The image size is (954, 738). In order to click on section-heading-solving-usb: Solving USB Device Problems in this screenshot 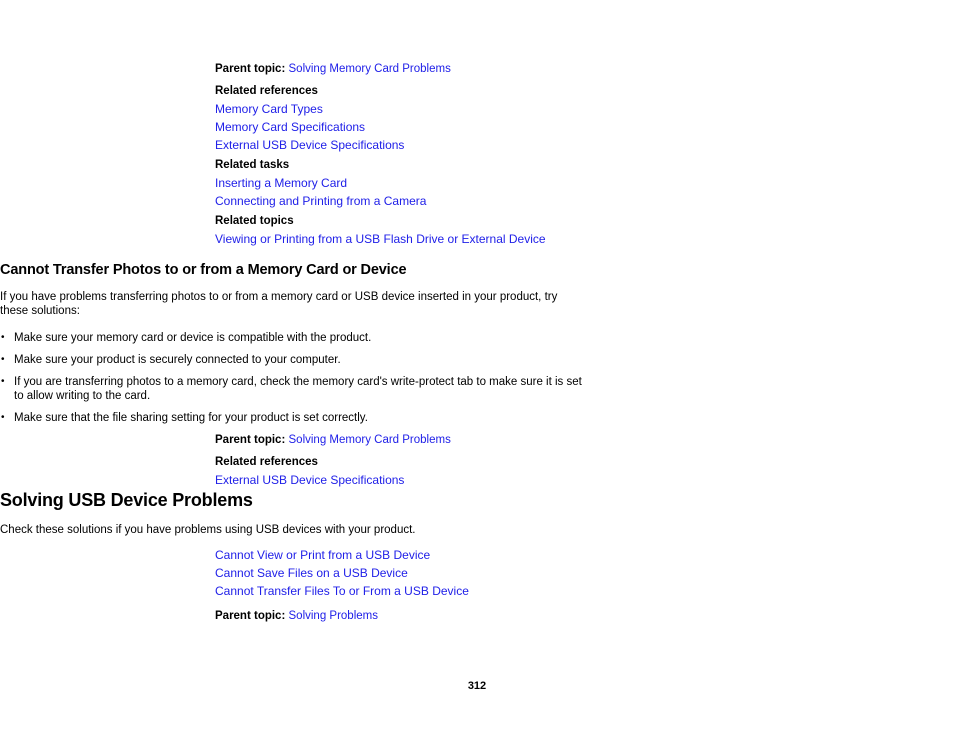, I will do `click(126, 500)`.